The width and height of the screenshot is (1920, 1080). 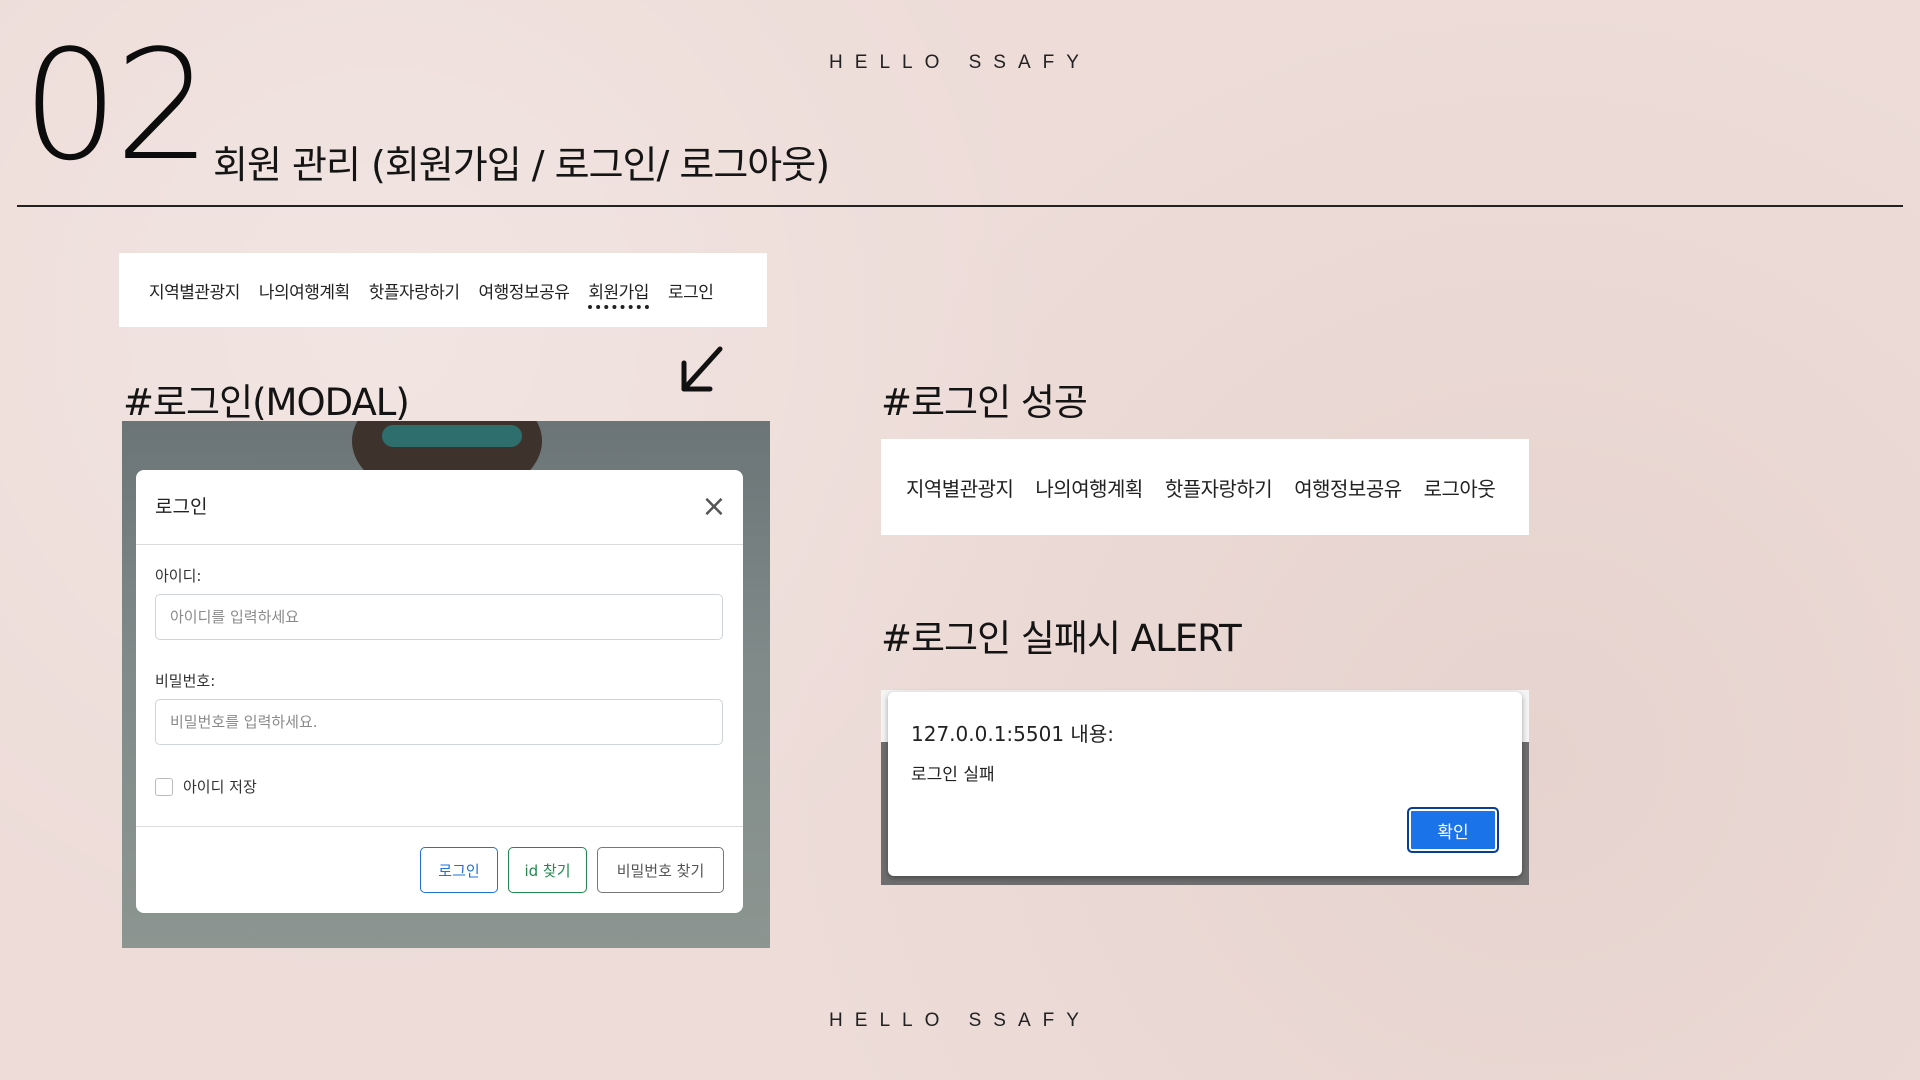 What do you see at coordinates (1453, 830) in the screenshot?
I see `alert-ok-button: 확인` at bounding box center [1453, 830].